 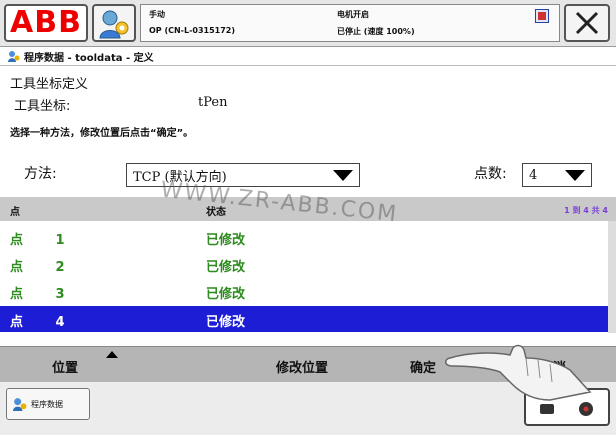 I want to click on ok-button: 确定, so click(x=423, y=366).